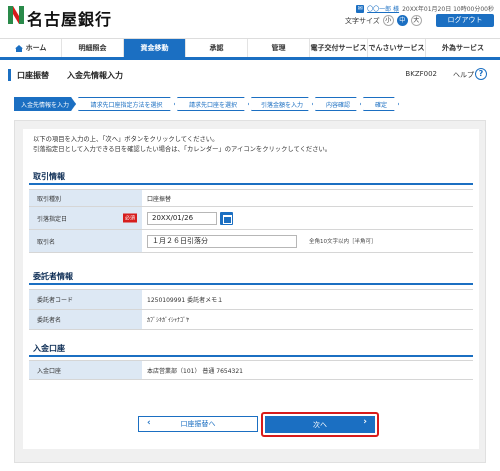  I want to click on chevron-right-icon: ›, so click(365, 422).